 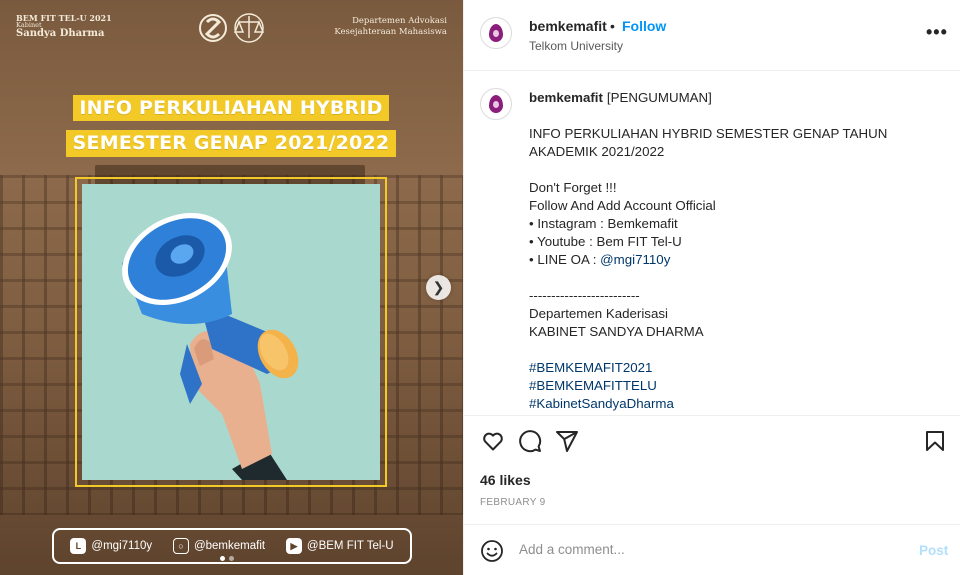 I want to click on youtube-icon: ▶, so click(x=293, y=546).